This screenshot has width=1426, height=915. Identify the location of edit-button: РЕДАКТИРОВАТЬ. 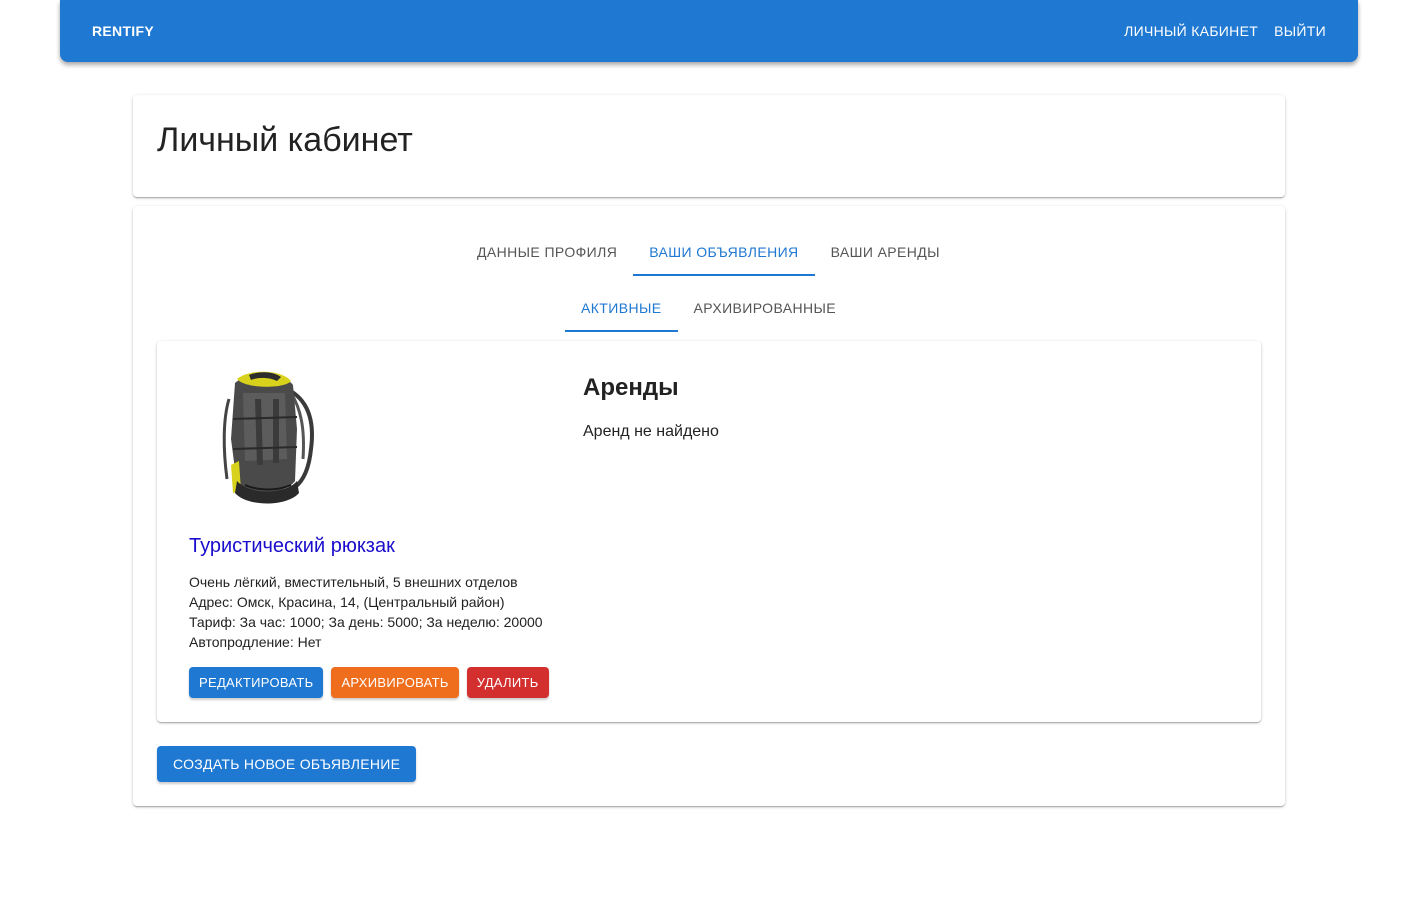
(256, 682).